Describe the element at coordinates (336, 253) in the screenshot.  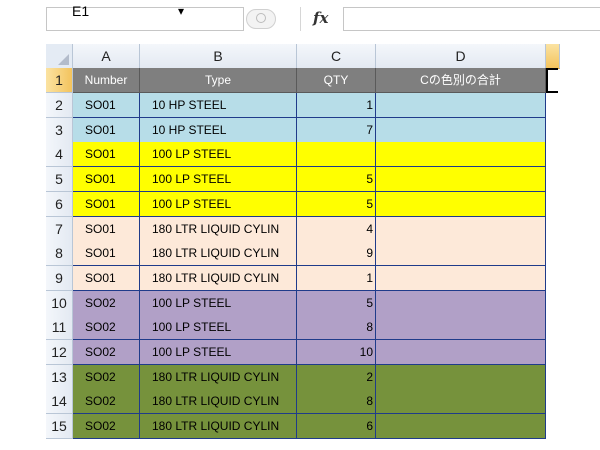
I see `cell-qty: 9` at that location.